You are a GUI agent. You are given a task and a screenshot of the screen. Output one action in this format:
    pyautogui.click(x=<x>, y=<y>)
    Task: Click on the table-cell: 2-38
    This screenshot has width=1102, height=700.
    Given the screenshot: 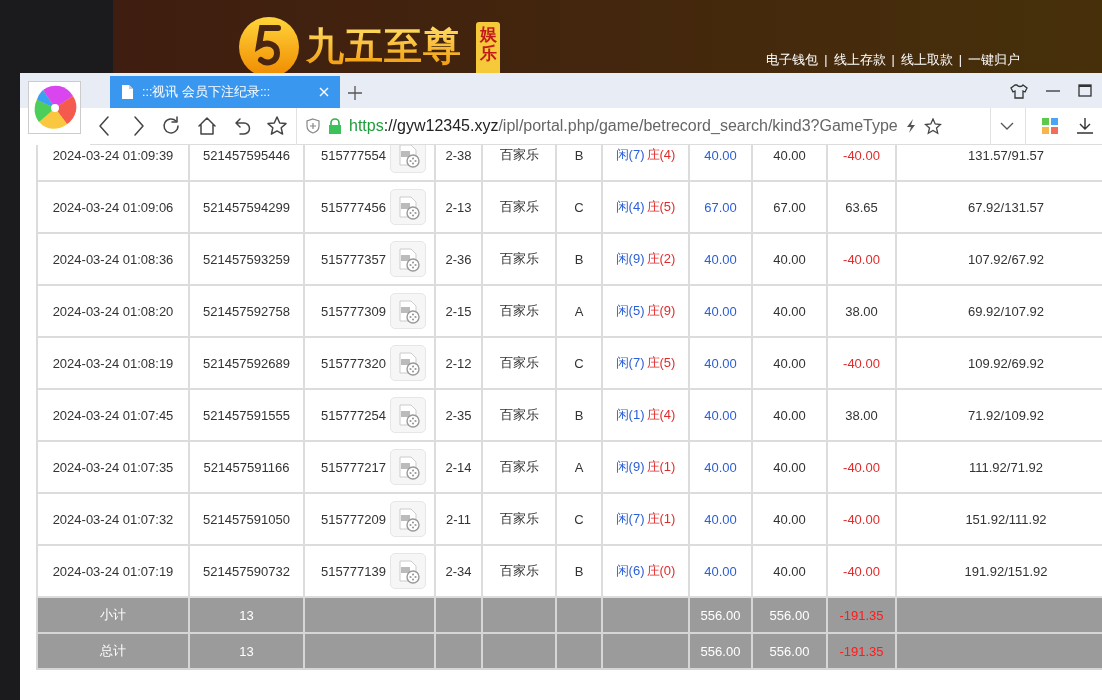 What is the action you would take?
    pyautogui.click(x=458, y=163)
    